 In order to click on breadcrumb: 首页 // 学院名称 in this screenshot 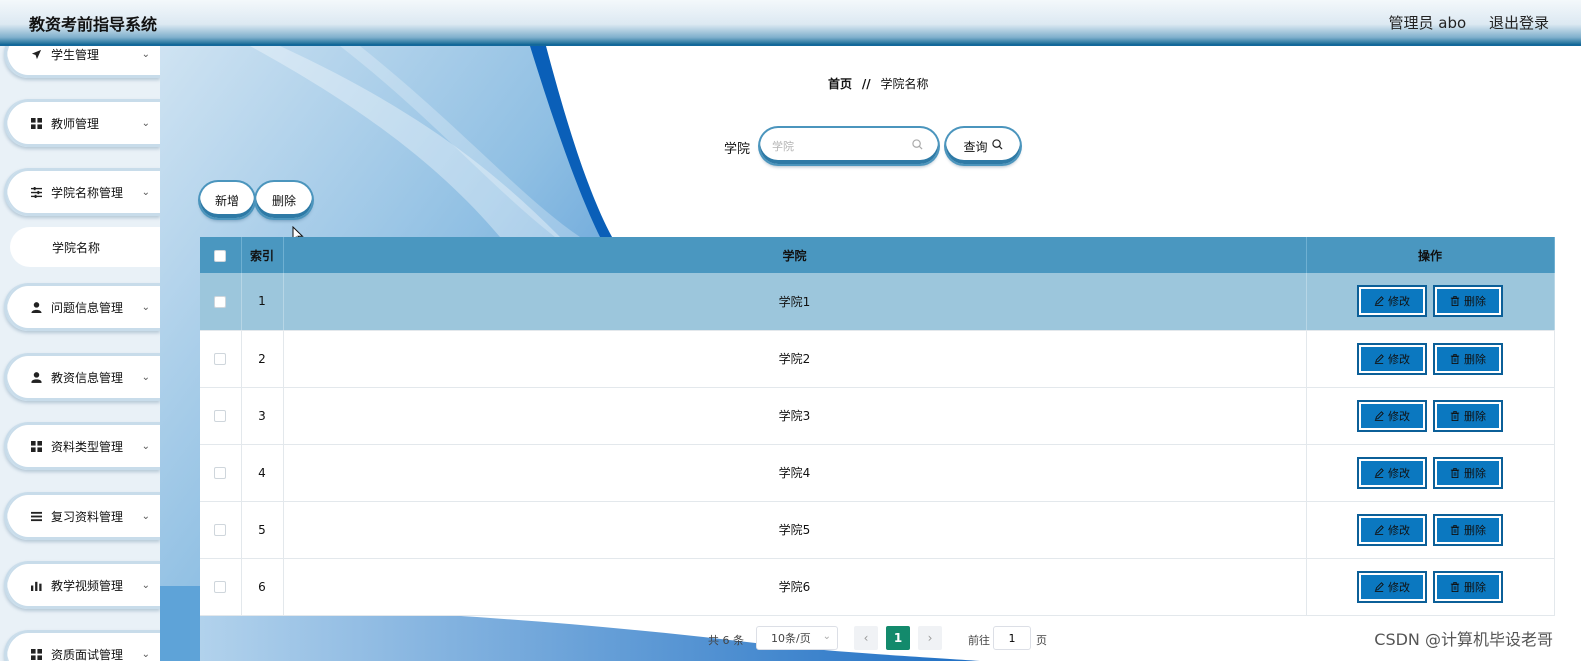, I will do `click(878, 83)`.